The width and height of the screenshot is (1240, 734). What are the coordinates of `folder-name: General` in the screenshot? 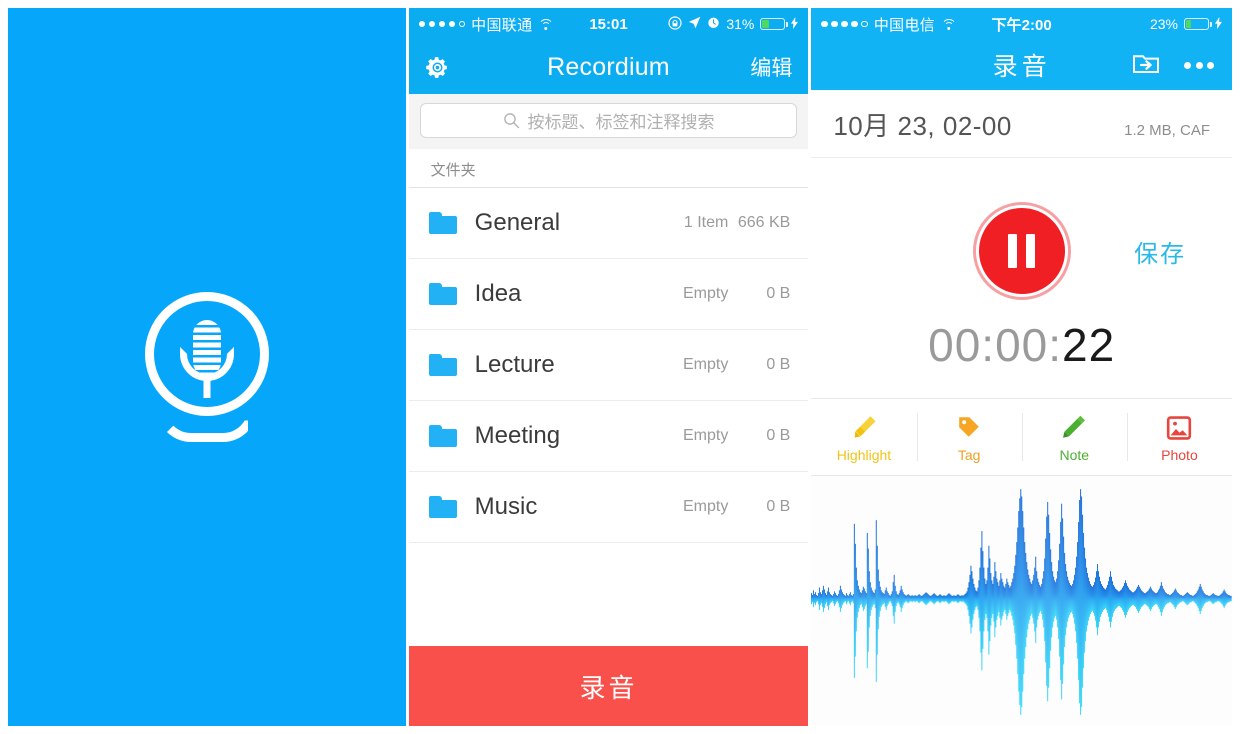 It's located at (517, 222).